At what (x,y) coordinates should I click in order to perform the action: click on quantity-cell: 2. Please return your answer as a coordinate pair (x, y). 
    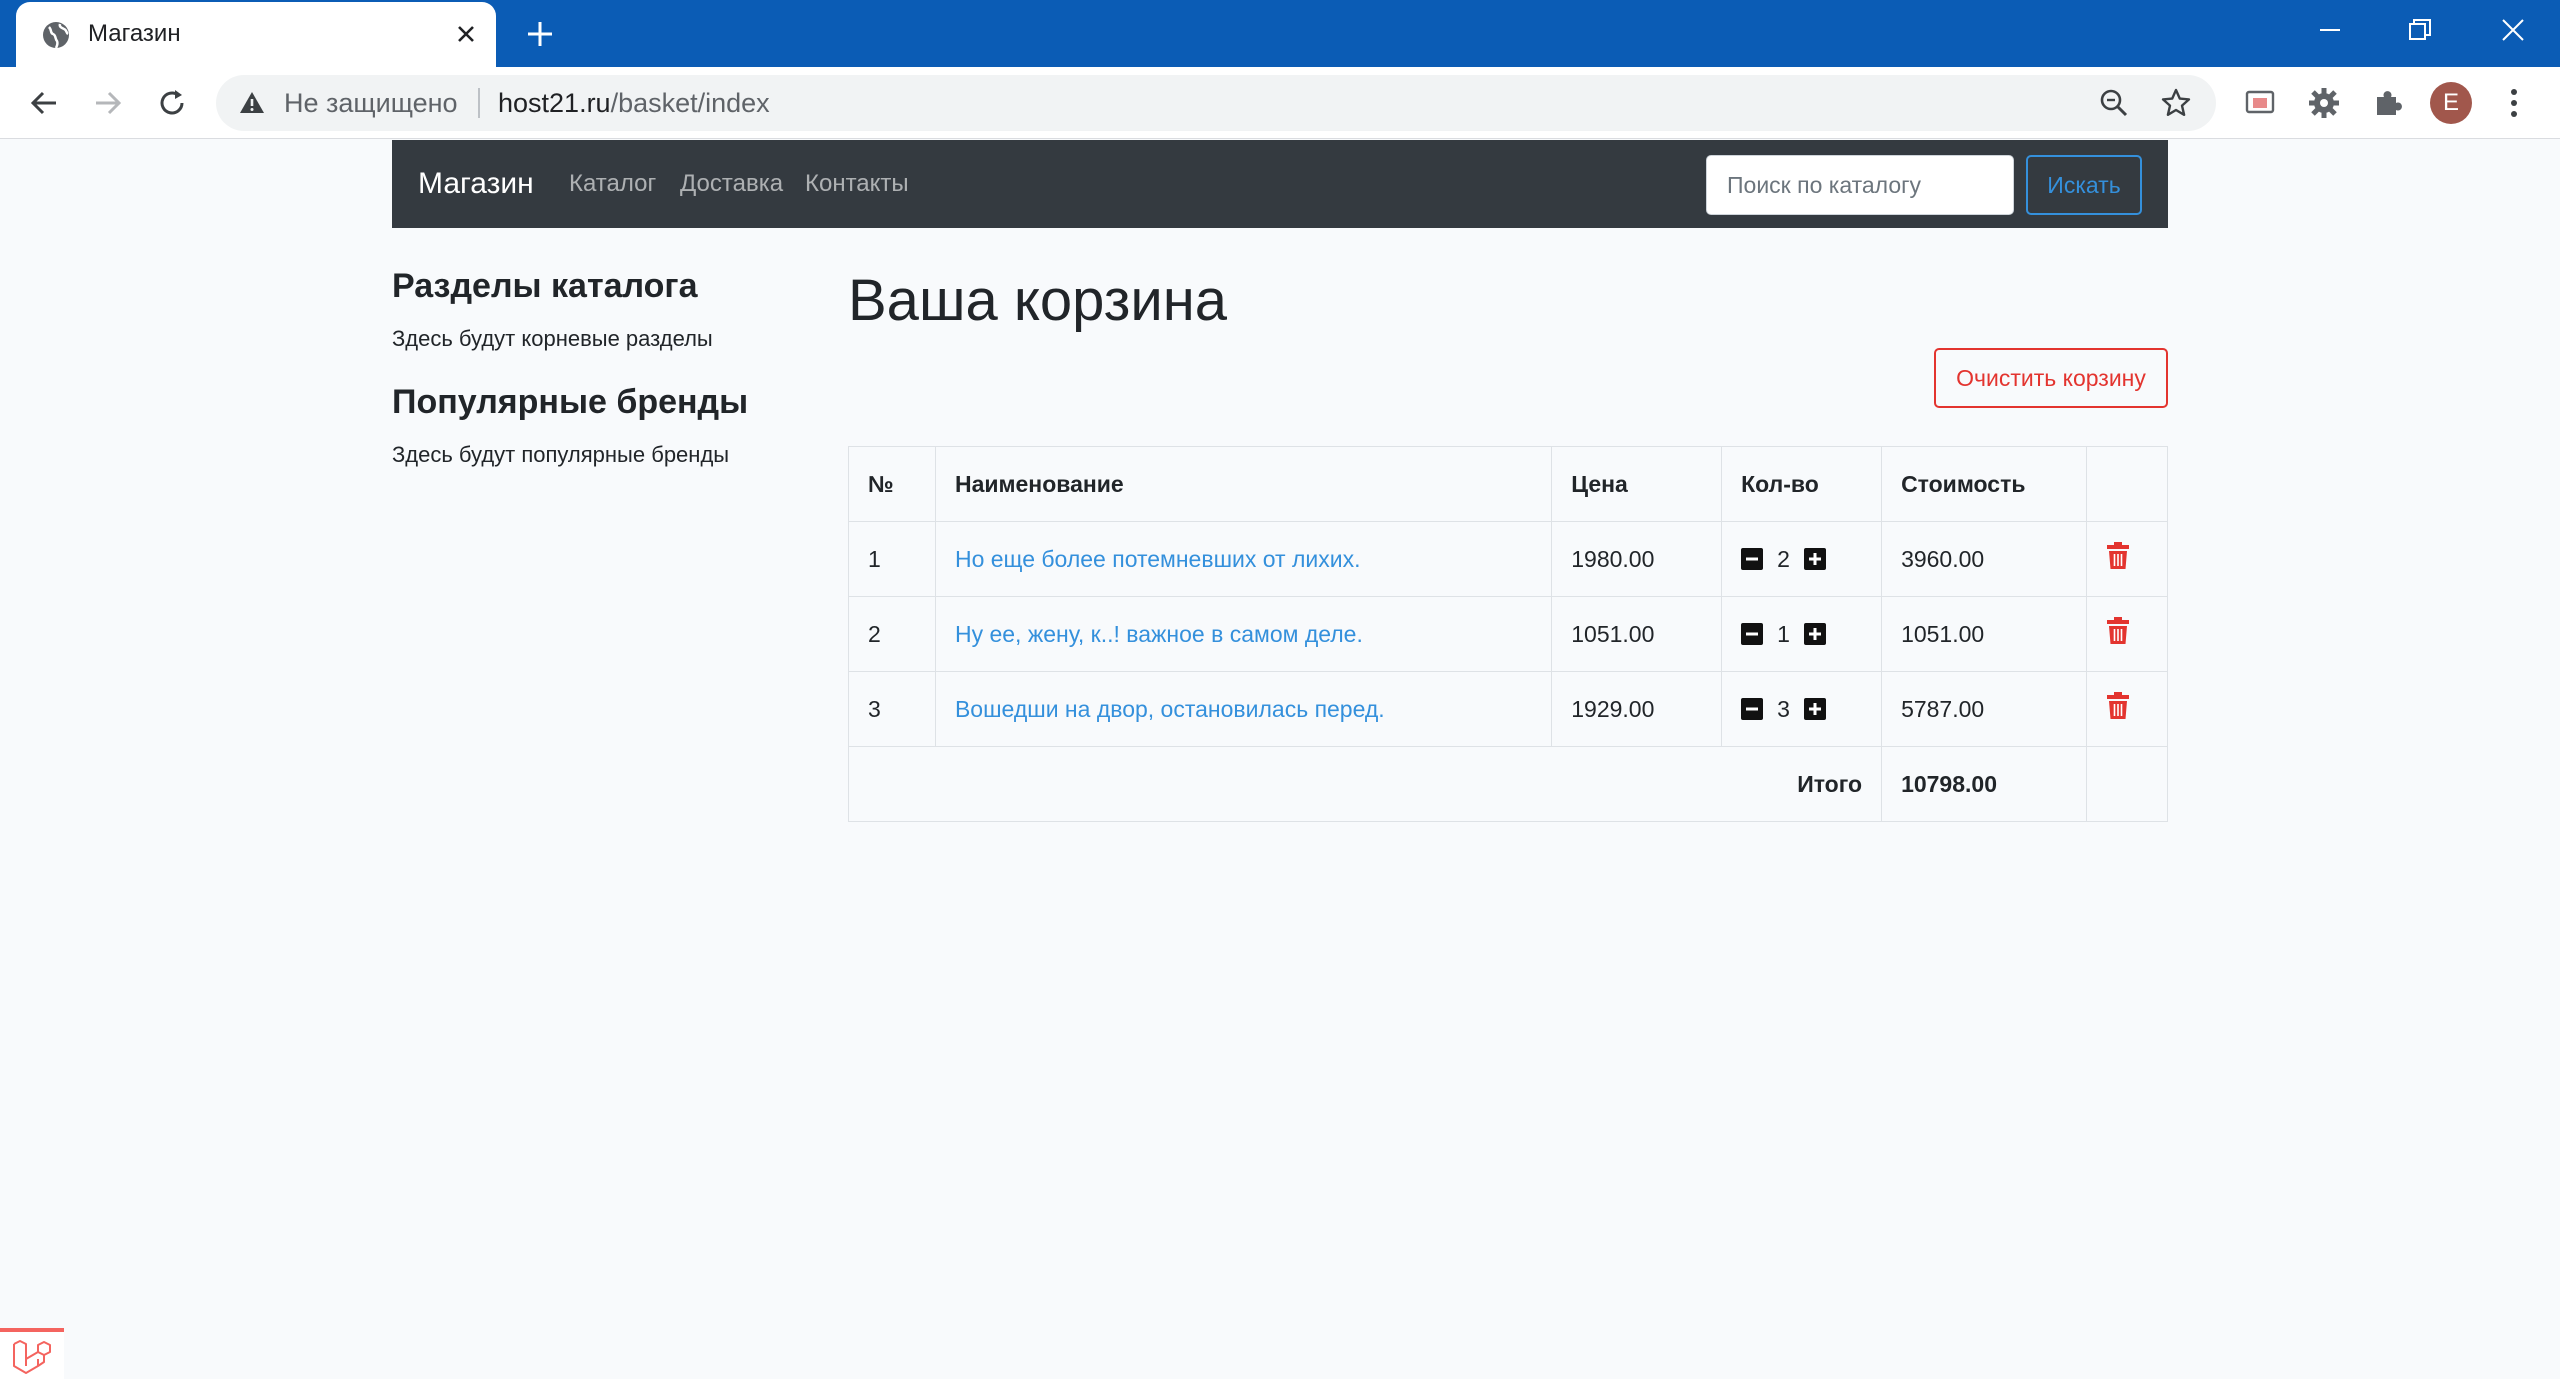
    Looking at the image, I should click on (1802, 559).